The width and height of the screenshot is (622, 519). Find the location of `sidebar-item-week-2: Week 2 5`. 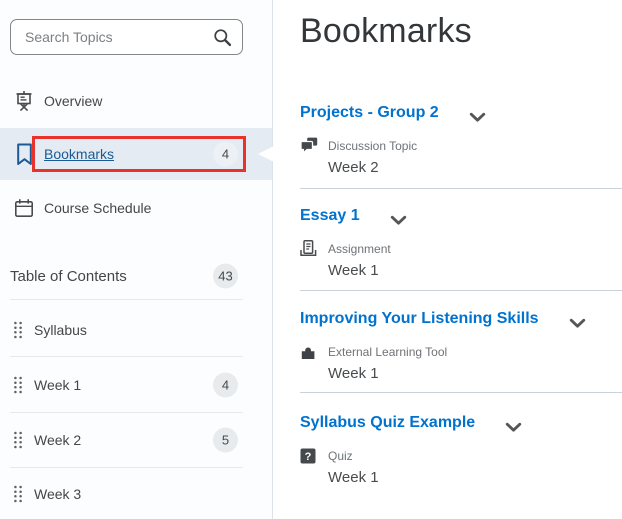

sidebar-item-week-2: Week 2 5 is located at coordinates (136, 440).